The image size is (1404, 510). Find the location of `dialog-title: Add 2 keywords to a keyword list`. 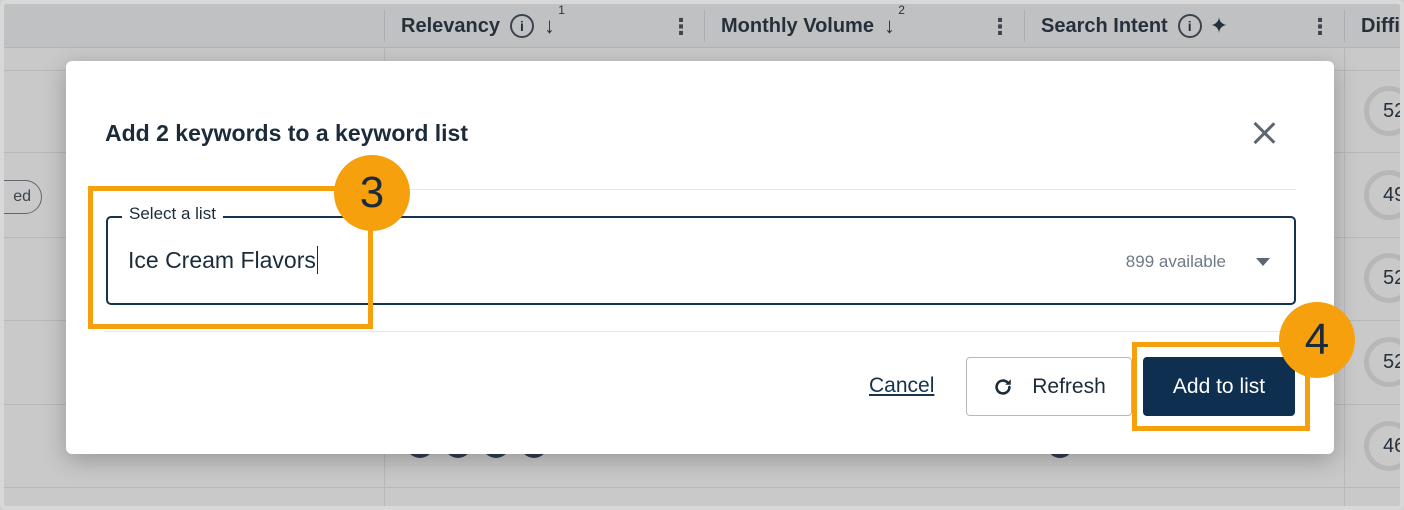

dialog-title: Add 2 keywords to a keyword list is located at coordinates (286, 133).